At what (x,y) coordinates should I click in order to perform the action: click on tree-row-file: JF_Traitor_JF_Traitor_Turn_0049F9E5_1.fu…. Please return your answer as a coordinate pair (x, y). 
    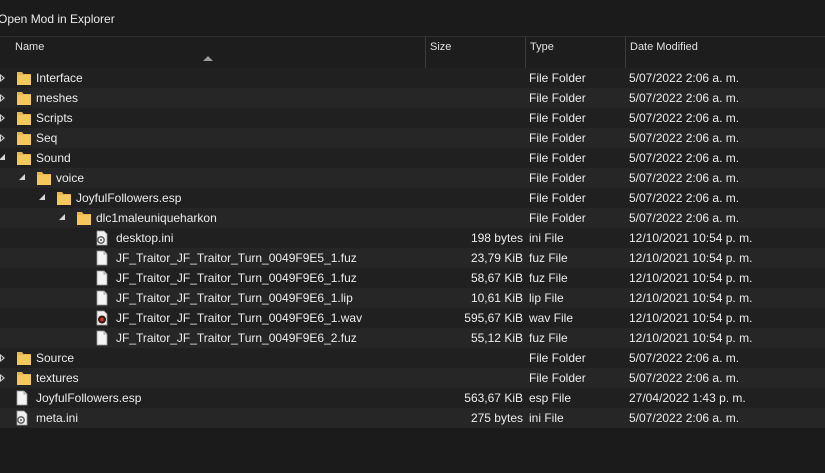
    Looking at the image, I should click on (412, 258).